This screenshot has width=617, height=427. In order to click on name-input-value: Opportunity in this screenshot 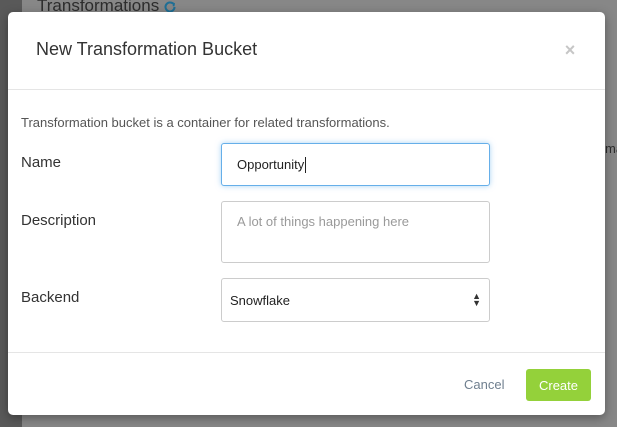, I will do `click(271, 164)`.